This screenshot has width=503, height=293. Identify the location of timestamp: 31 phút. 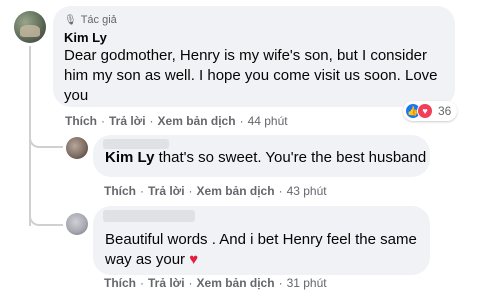
(307, 283).